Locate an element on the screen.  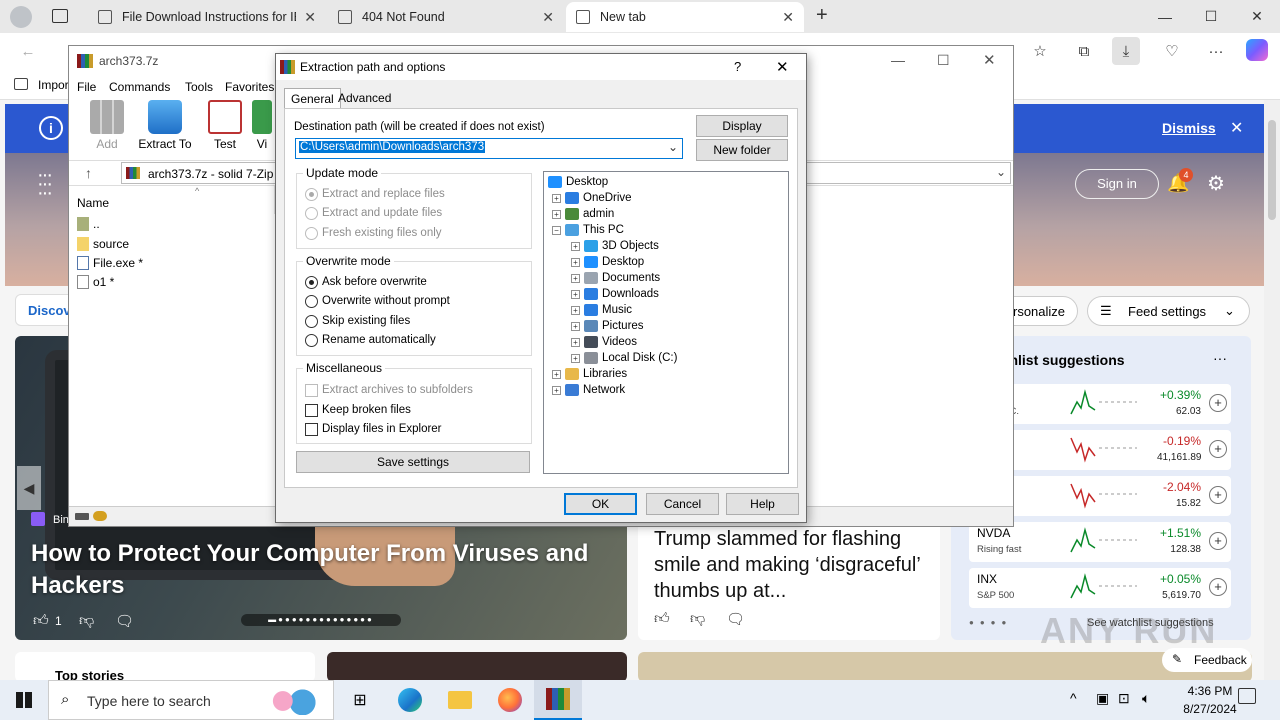
up-arrow-icon: ↑ is located at coordinates (88, 173).